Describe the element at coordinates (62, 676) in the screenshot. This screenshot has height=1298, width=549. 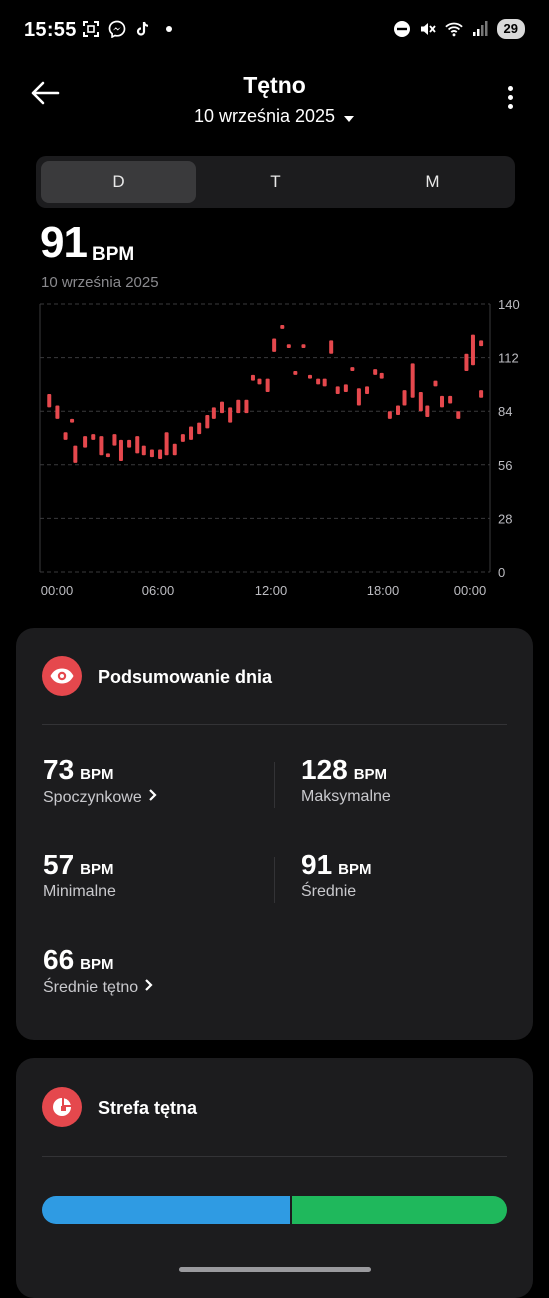
I see `eye-icon` at that location.